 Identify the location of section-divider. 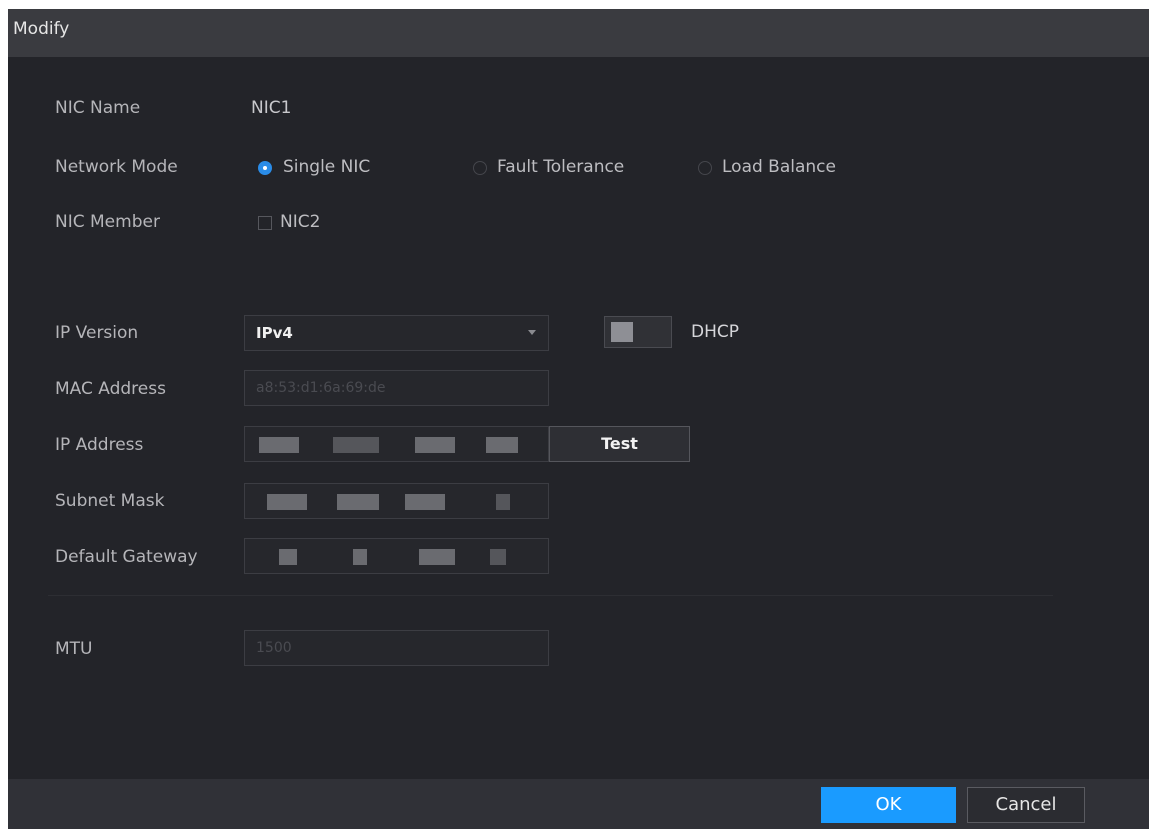
(550, 595).